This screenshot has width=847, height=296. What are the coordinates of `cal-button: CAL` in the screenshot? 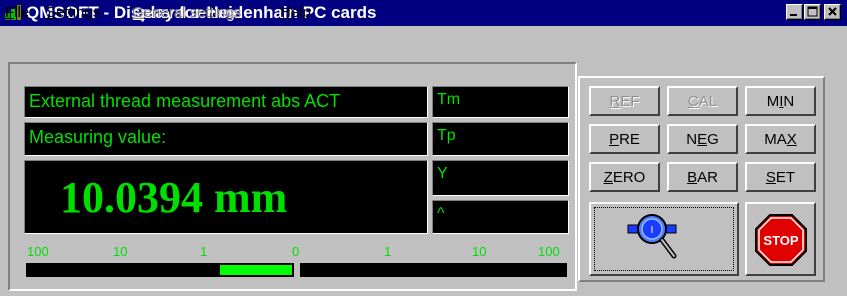 It's located at (702, 101).